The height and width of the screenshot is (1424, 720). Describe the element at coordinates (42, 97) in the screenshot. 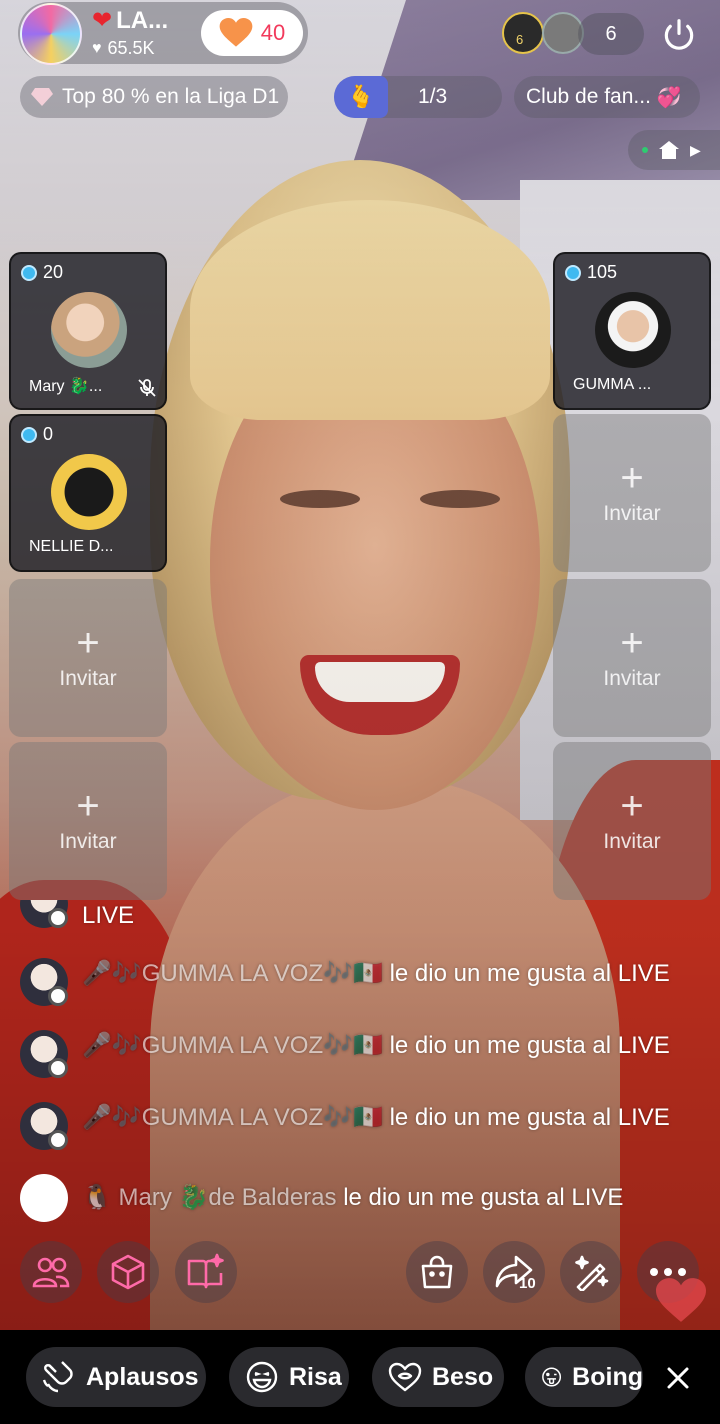

I see `diamond-icon` at that location.